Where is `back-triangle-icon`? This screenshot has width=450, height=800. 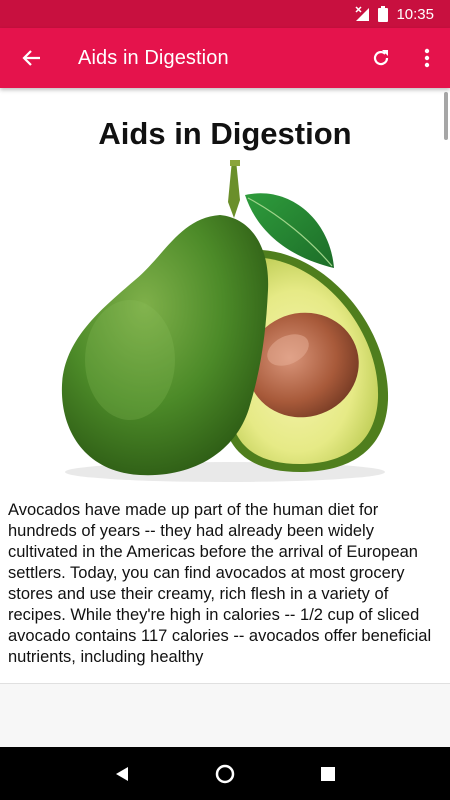
back-triangle-icon is located at coordinates (121, 773).